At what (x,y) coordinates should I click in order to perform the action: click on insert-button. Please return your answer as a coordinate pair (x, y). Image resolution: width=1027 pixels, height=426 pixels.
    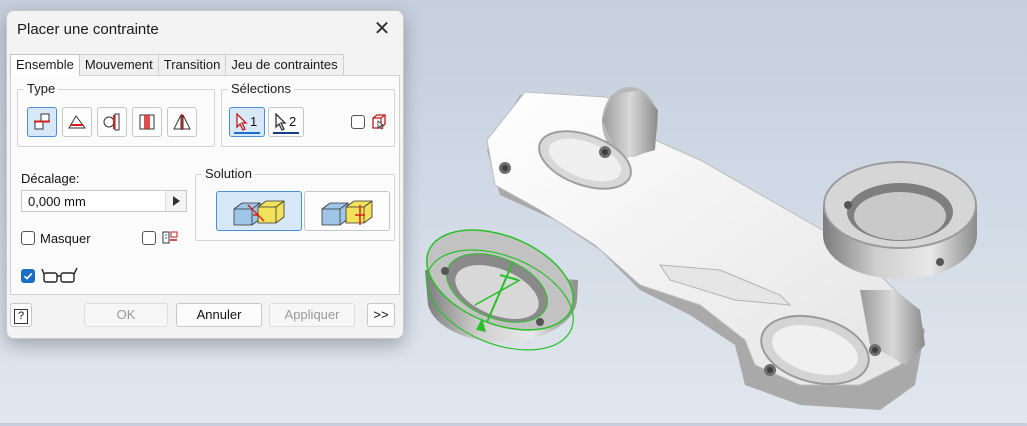
    Looking at the image, I should click on (147, 122).